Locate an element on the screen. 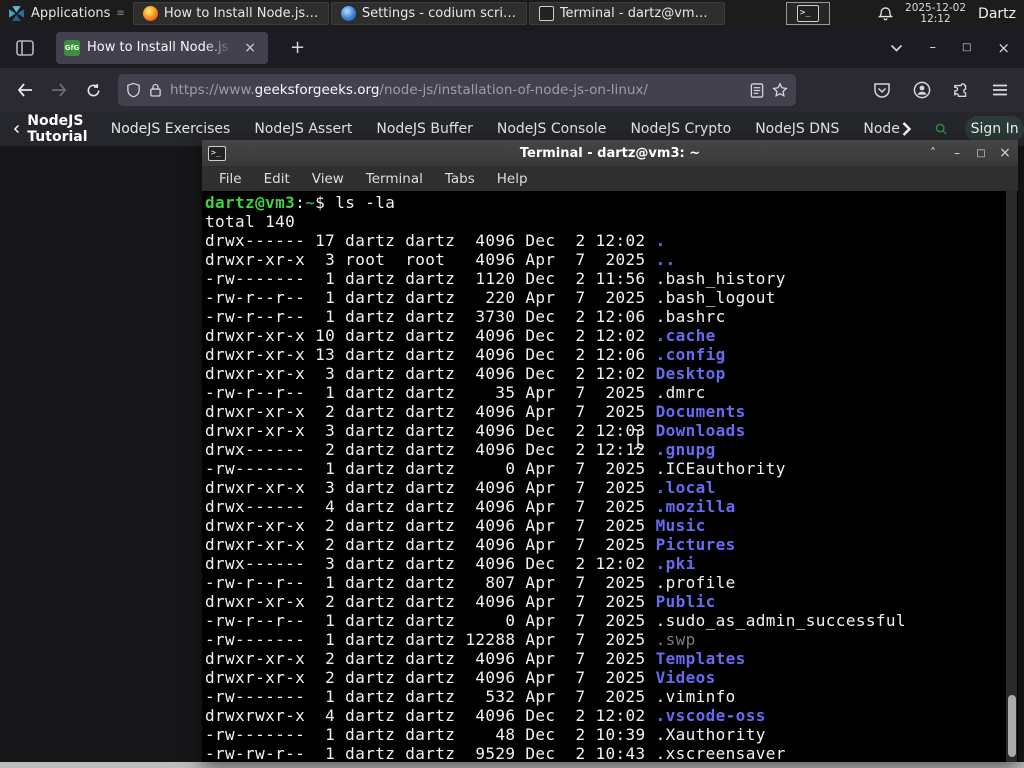 The width and height of the screenshot is (1024, 768). terminal-title-bar: Terminal - dartz@vm3: ~ >_ ˄ – □ × is located at coordinates (610, 153).